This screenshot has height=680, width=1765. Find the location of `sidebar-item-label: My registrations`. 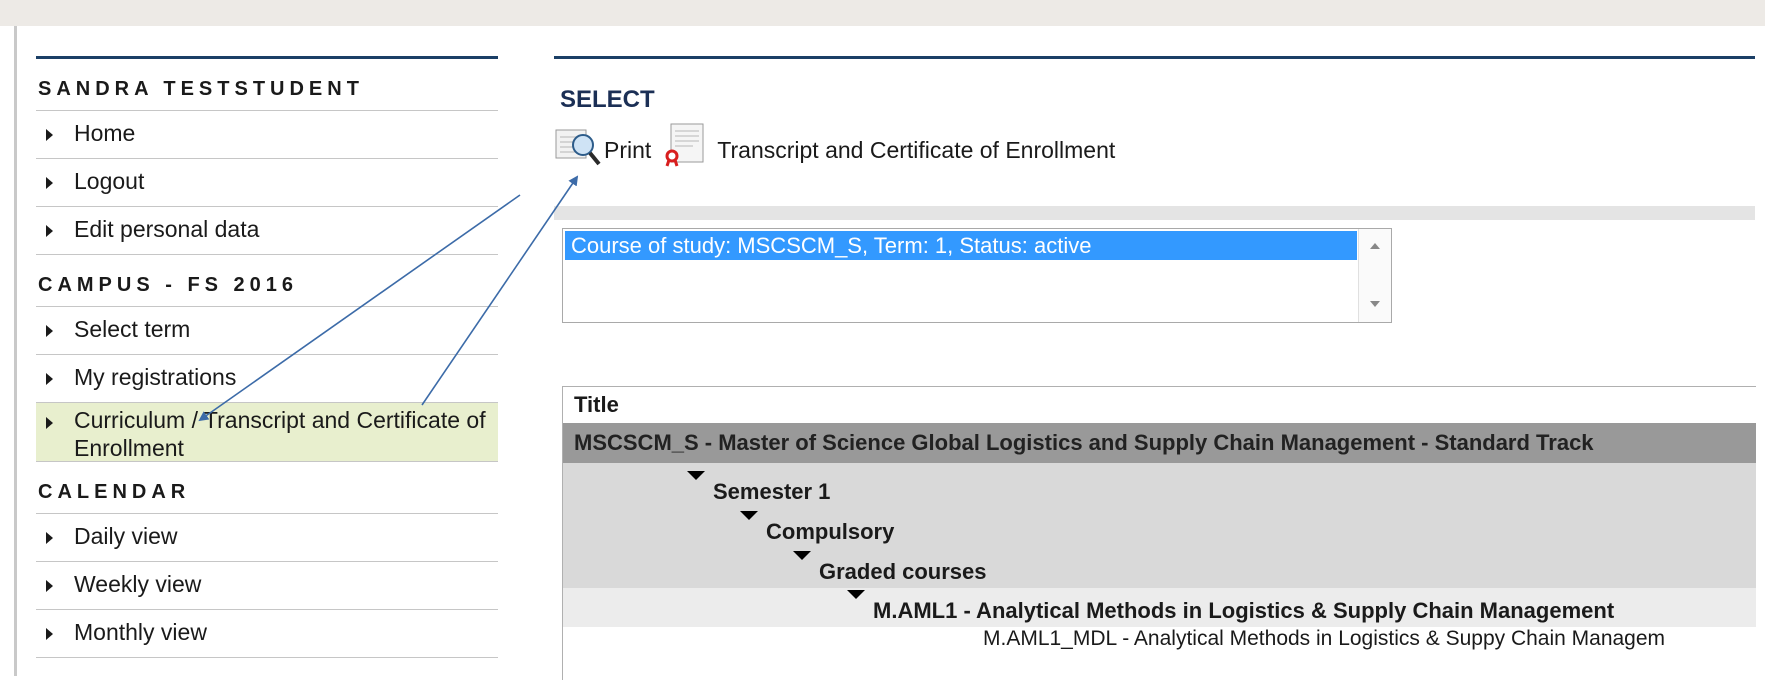

sidebar-item-label: My registrations is located at coordinates (155, 377).